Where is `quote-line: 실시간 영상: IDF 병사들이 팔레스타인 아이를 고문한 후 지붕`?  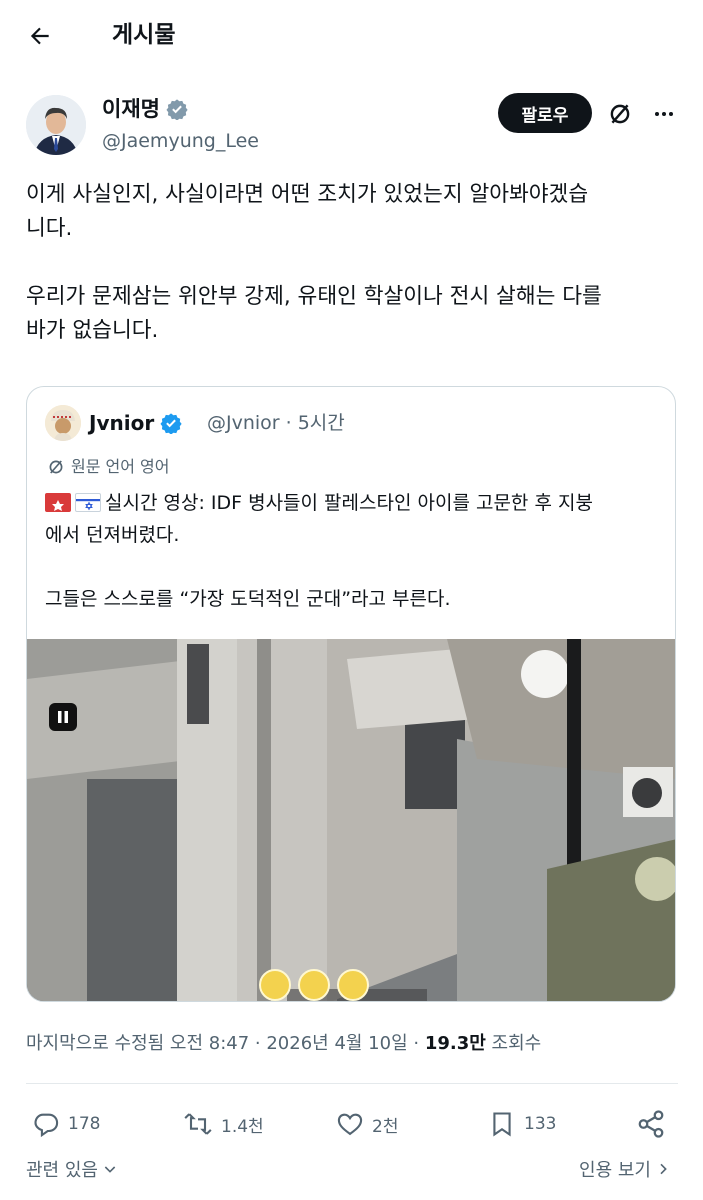 quote-line: 실시간 영상: IDF 병사들이 팔레스타인 아이를 고문한 후 지붕 is located at coordinates (349, 503).